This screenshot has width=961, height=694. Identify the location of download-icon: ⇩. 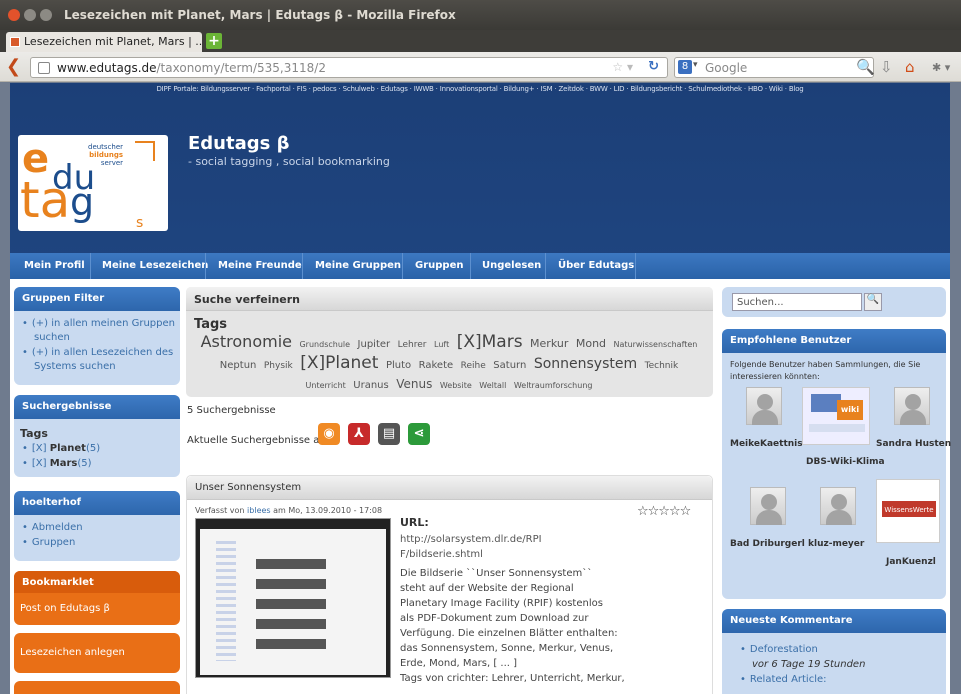
(886, 67).